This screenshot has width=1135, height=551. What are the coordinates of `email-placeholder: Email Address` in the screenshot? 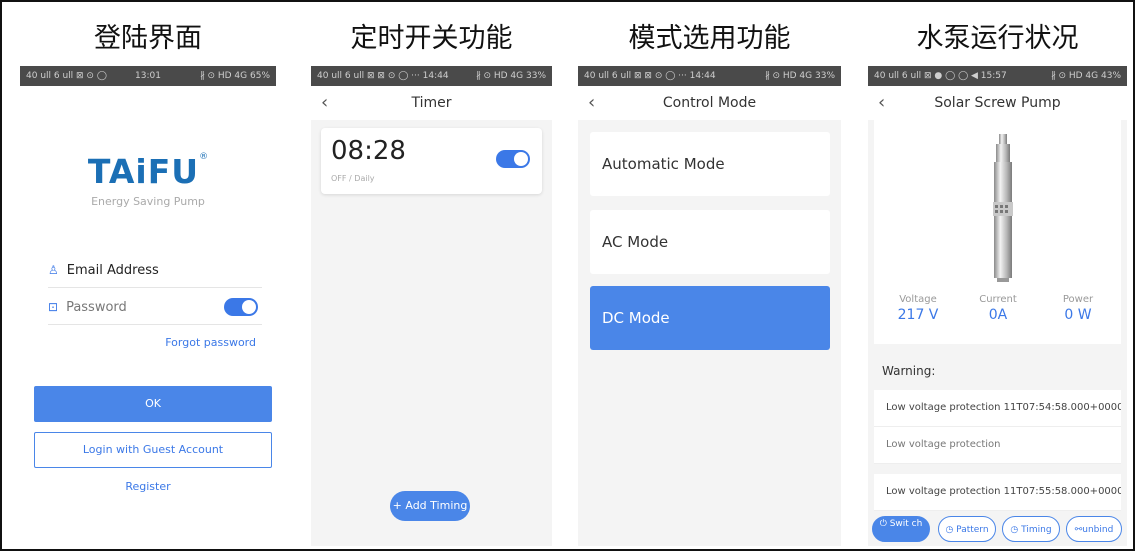 It's located at (112, 270).